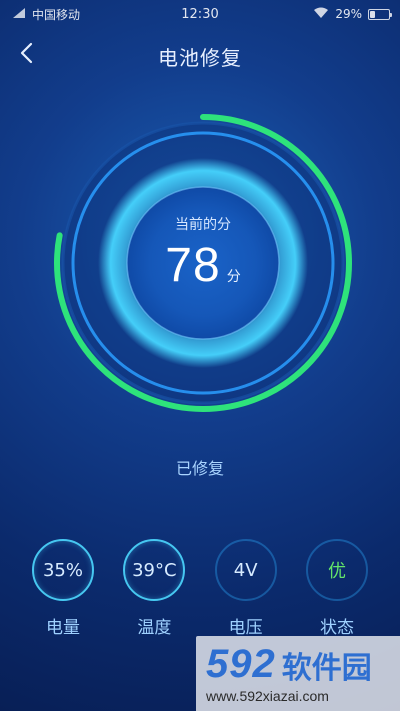 The height and width of the screenshot is (711, 400). What do you see at coordinates (200, 14) in the screenshot?
I see `status-bar: 中国移动 12:30 29%` at bounding box center [200, 14].